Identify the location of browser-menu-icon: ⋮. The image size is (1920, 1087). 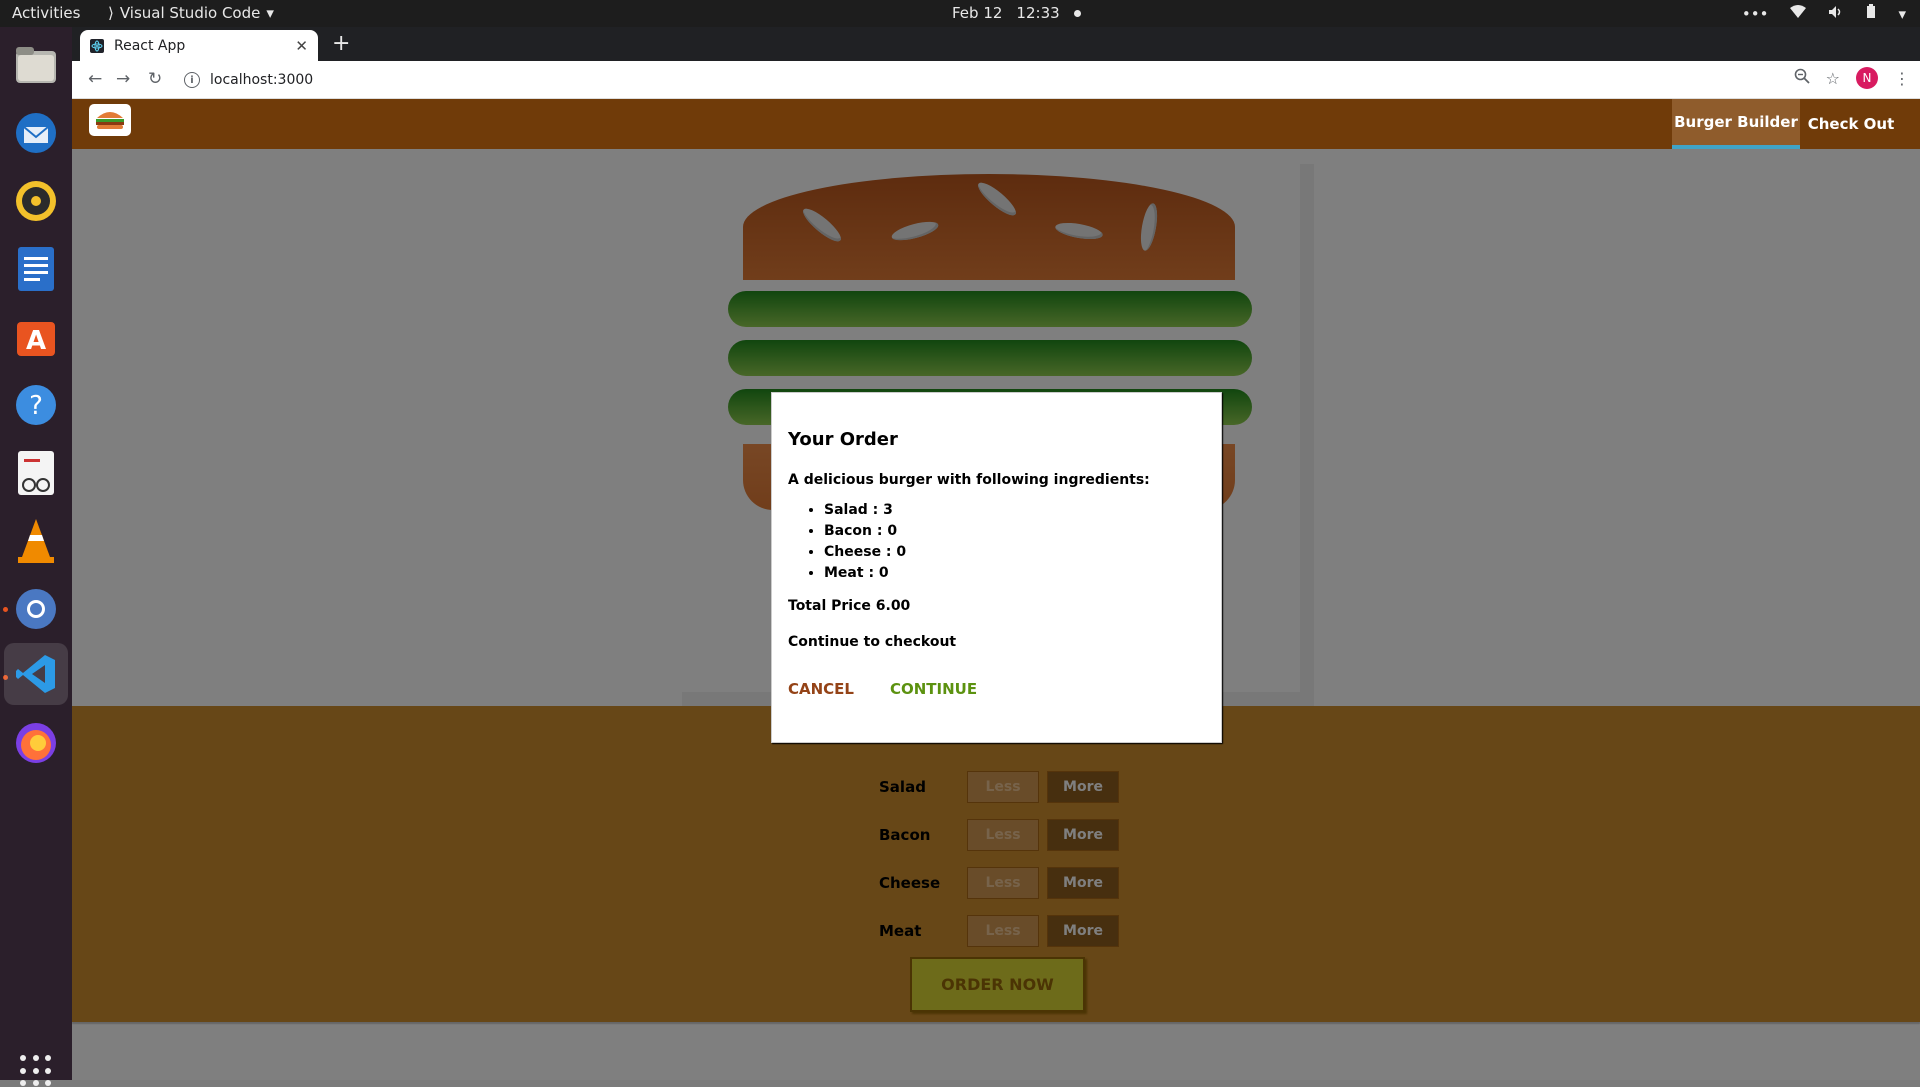
(1902, 78).